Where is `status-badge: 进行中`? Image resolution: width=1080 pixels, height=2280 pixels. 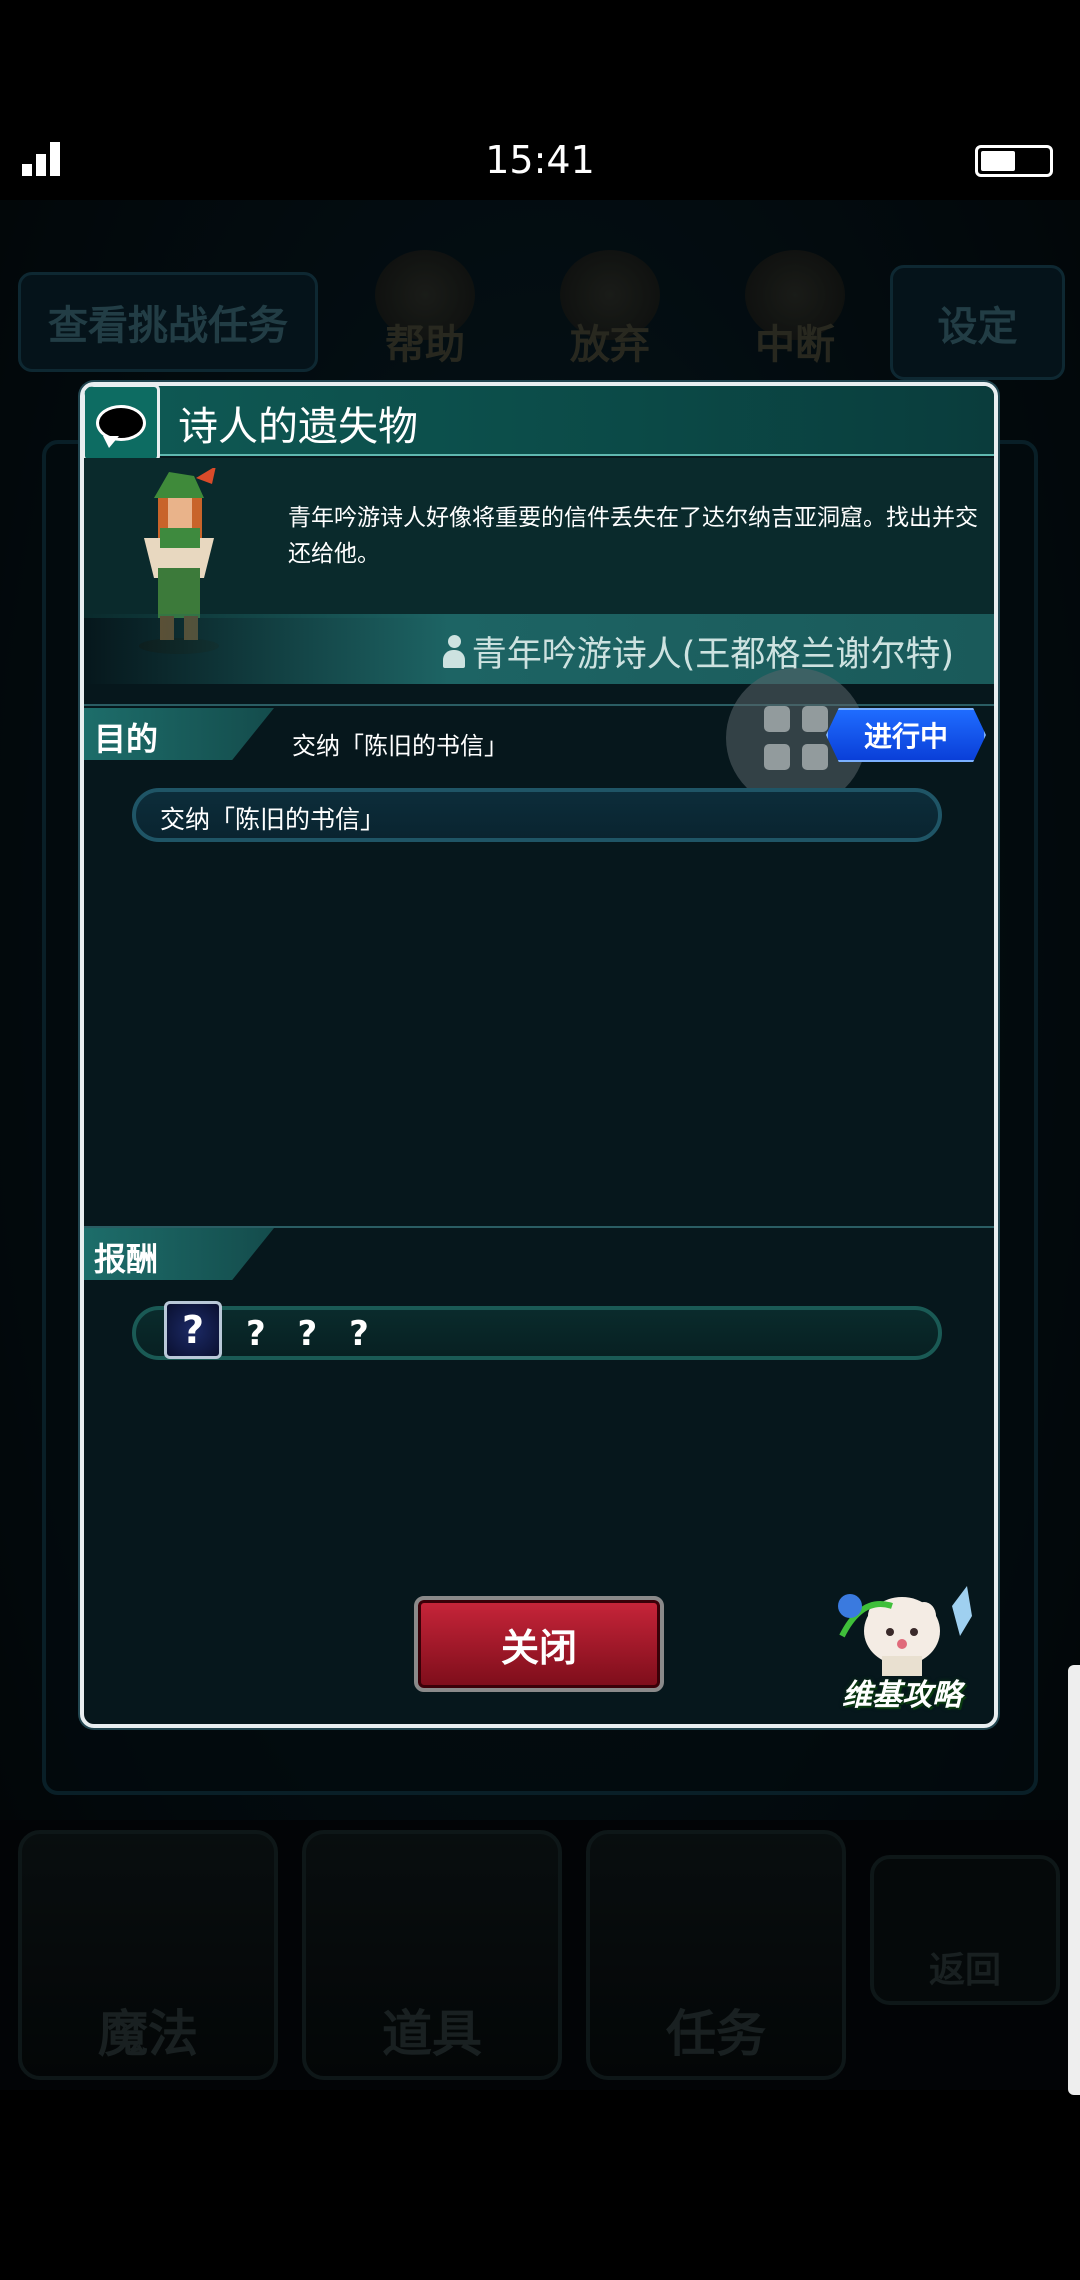
status-badge: 进行中 is located at coordinates (906, 735).